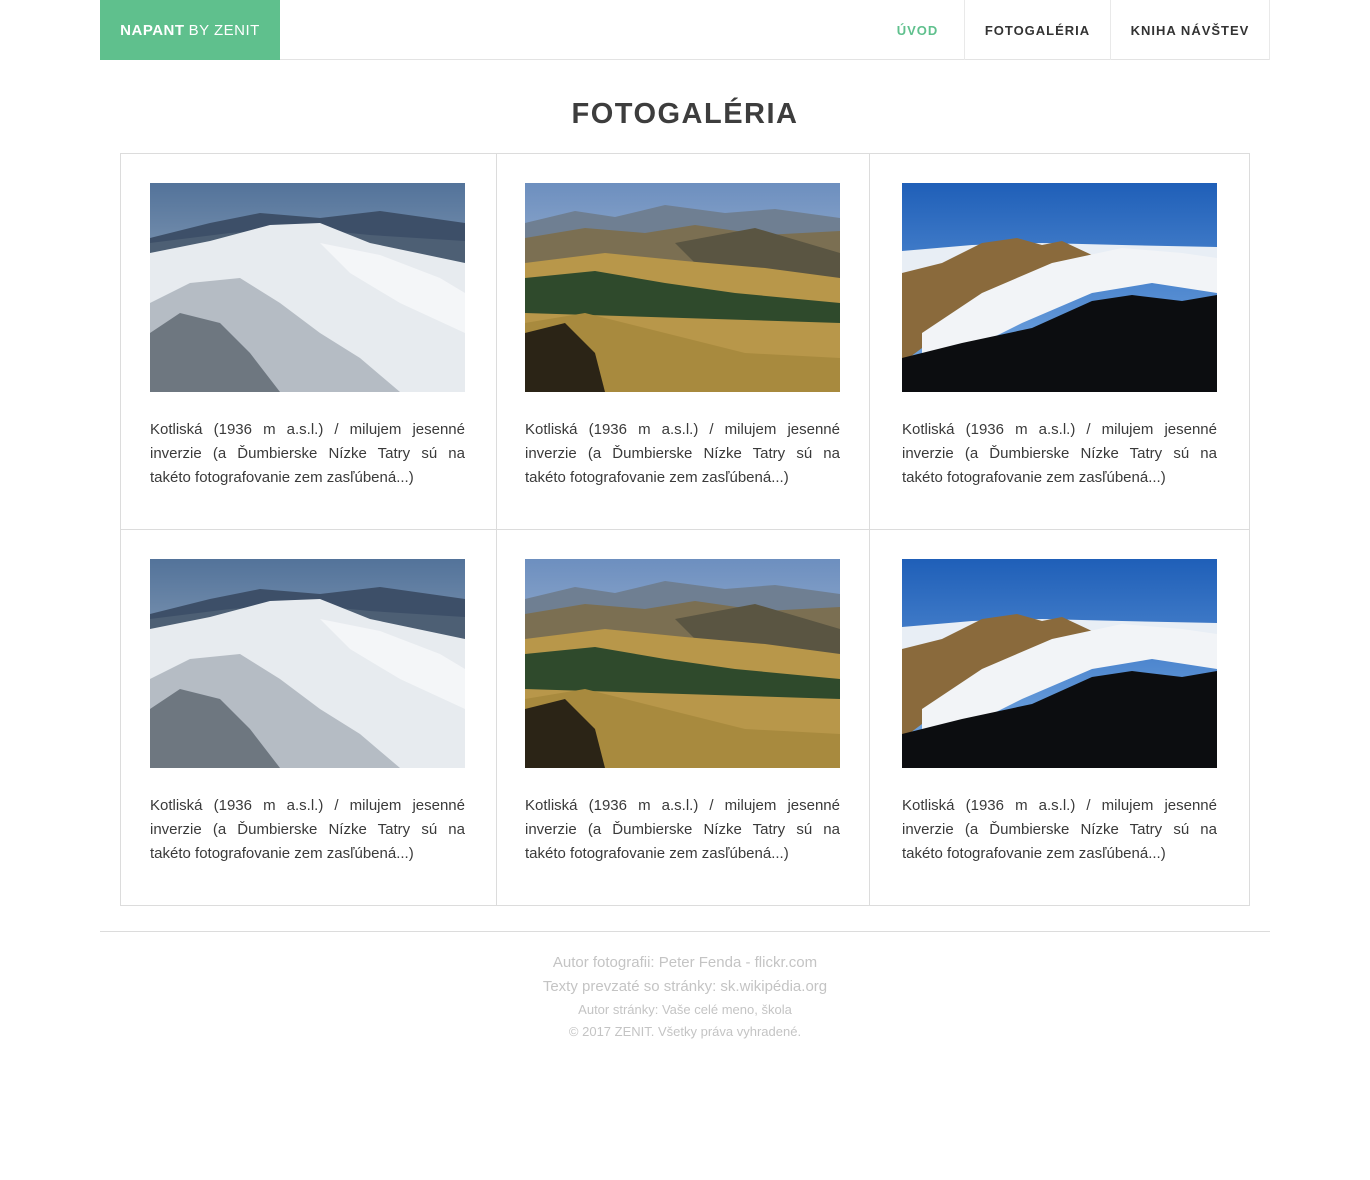  I want to click on main-nav: ÚVOD FOTOGALÉRIA KNIHA NÁVŠTEV, so click(1070, 30).